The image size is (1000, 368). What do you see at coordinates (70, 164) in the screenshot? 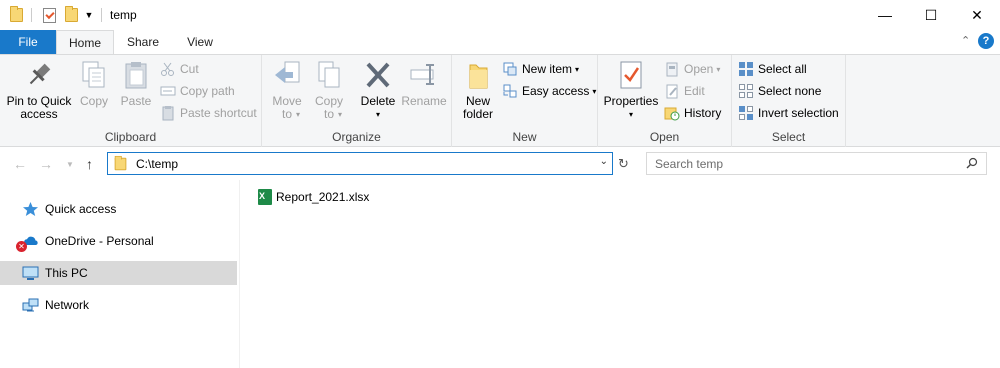
I see `recent-locations-chevron-icon: ▼` at bounding box center [70, 164].